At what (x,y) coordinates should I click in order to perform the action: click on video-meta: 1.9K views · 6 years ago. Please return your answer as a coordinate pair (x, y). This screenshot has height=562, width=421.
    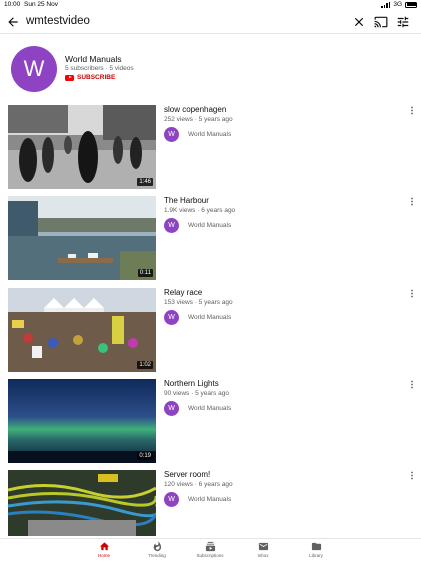
    Looking at the image, I should click on (200, 210).